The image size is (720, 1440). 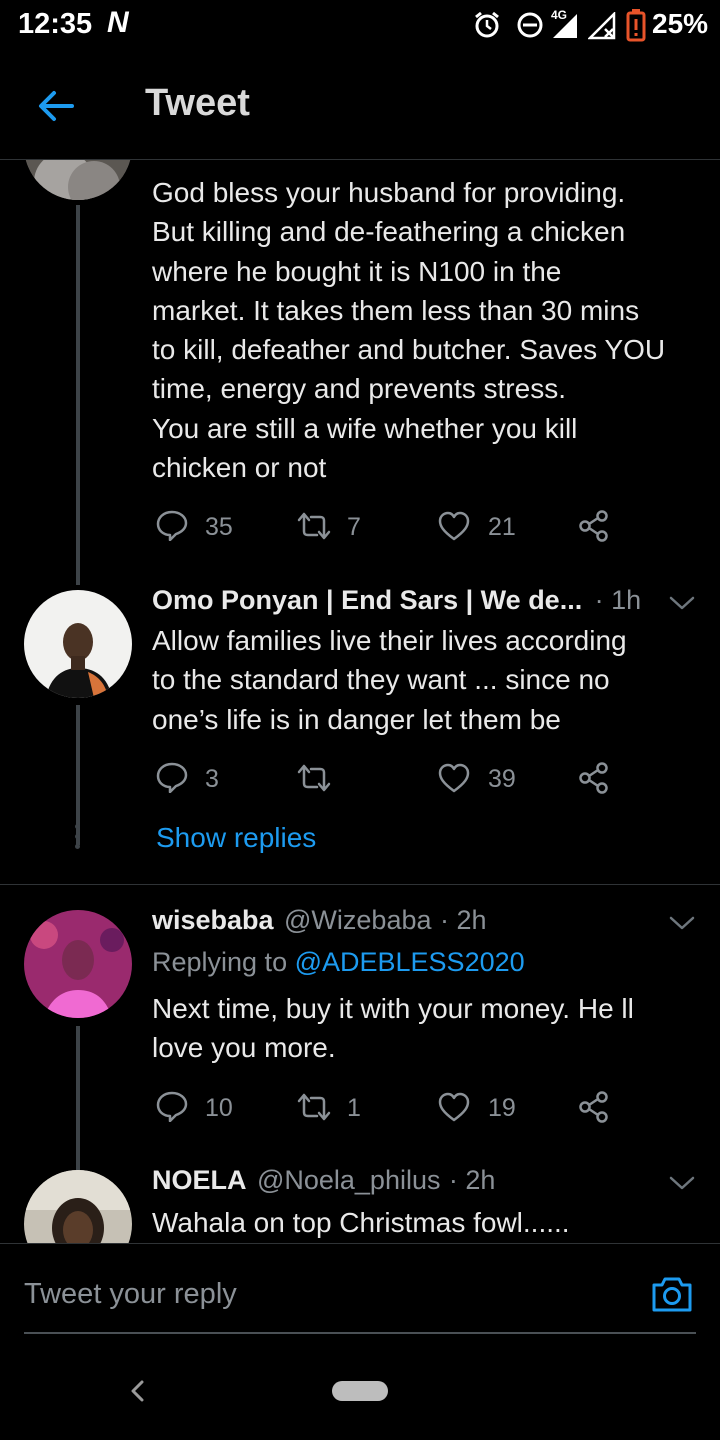 What do you see at coordinates (360, 1293) in the screenshot?
I see `reply-composer: Tweet your reply` at bounding box center [360, 1293].